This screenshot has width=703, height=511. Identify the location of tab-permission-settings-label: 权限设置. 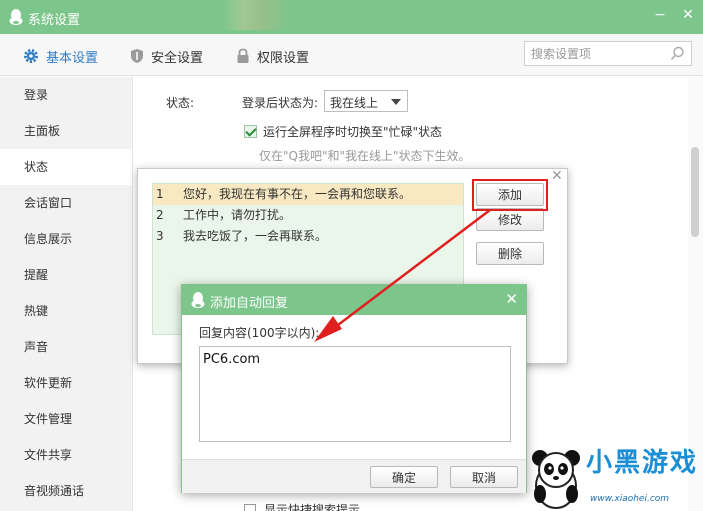
(283, 58).